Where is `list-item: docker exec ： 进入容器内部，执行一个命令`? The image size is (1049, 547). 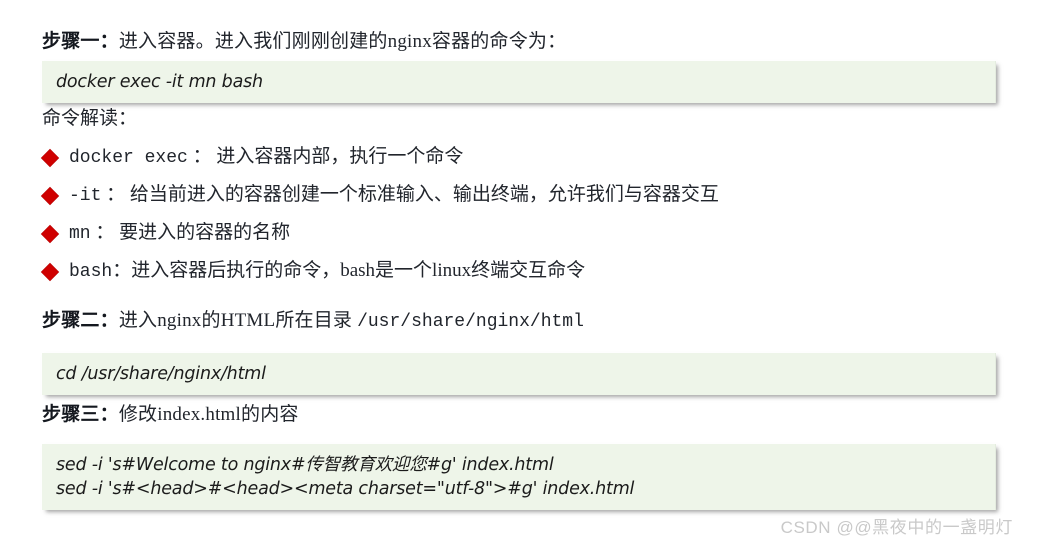
list-item: docker exec ： 进入容器内部，执行一个命令 is located at coordinates (252, 157).